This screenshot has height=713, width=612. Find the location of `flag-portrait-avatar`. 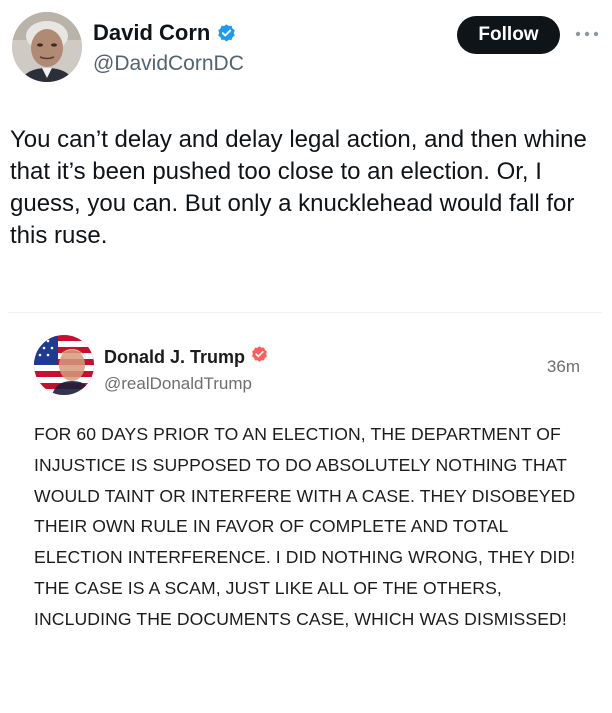

flag-portrait-avatar is located at coordinates (64, 365).